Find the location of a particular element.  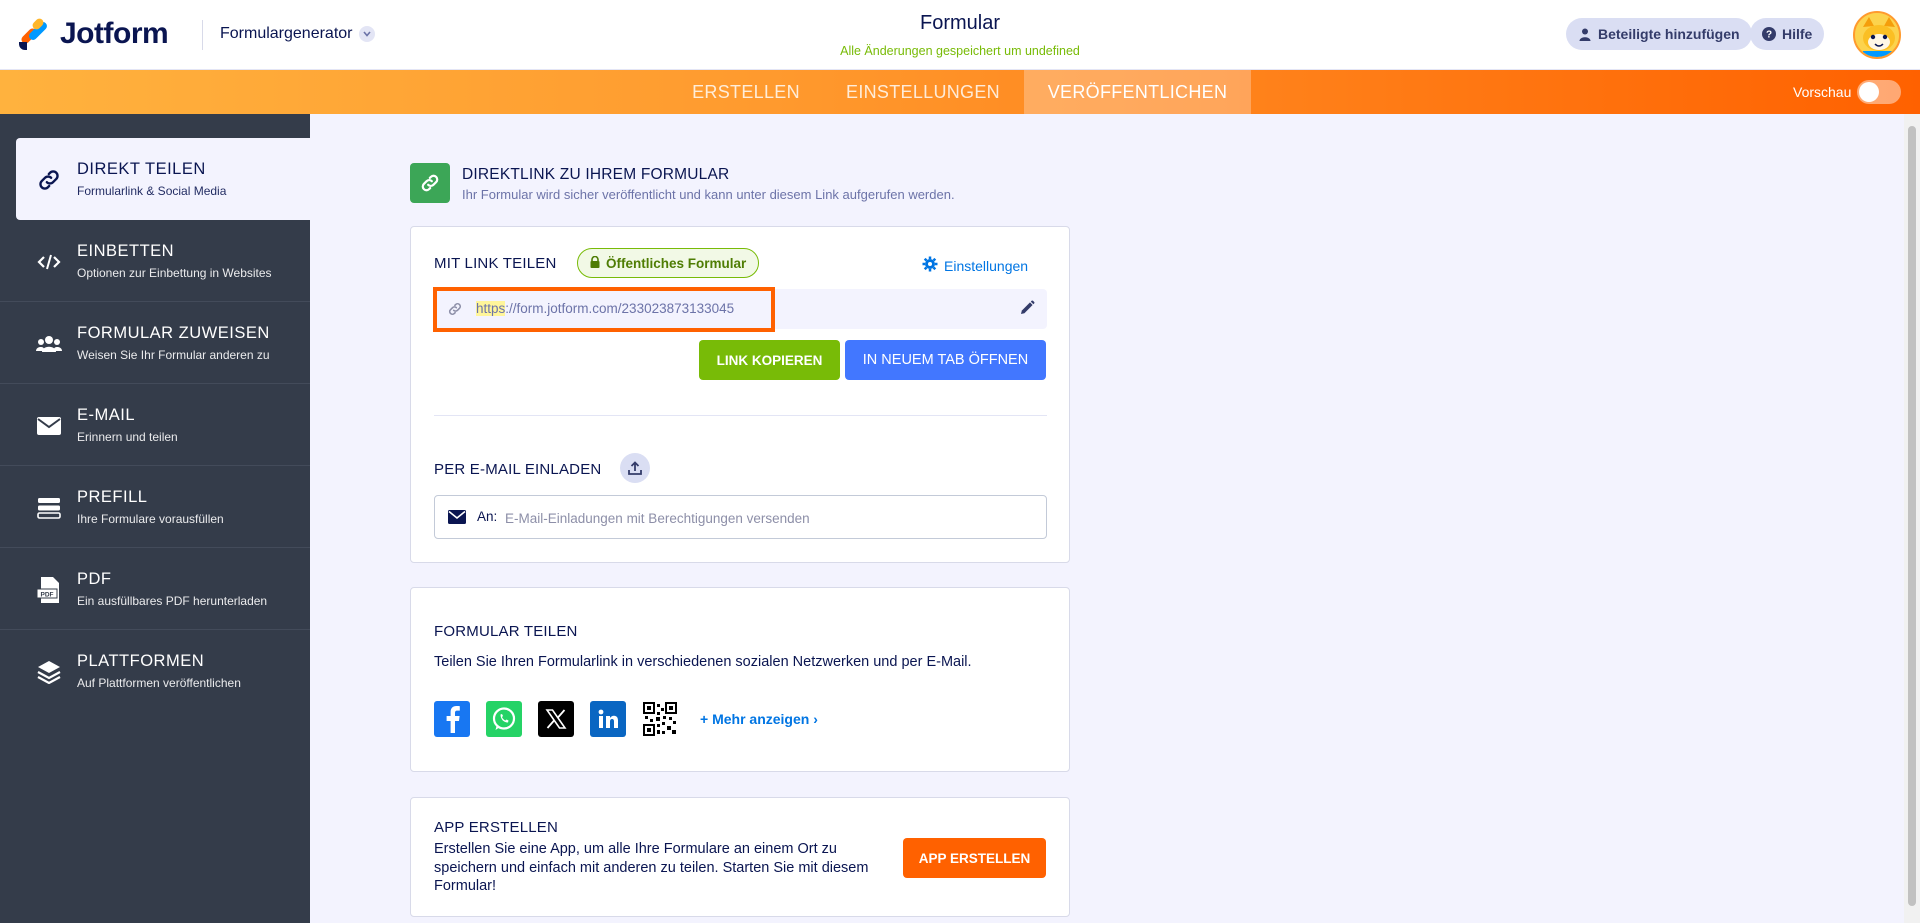

copy-link-button: LINK KOPIEREN is located at coordinates (769, 360).